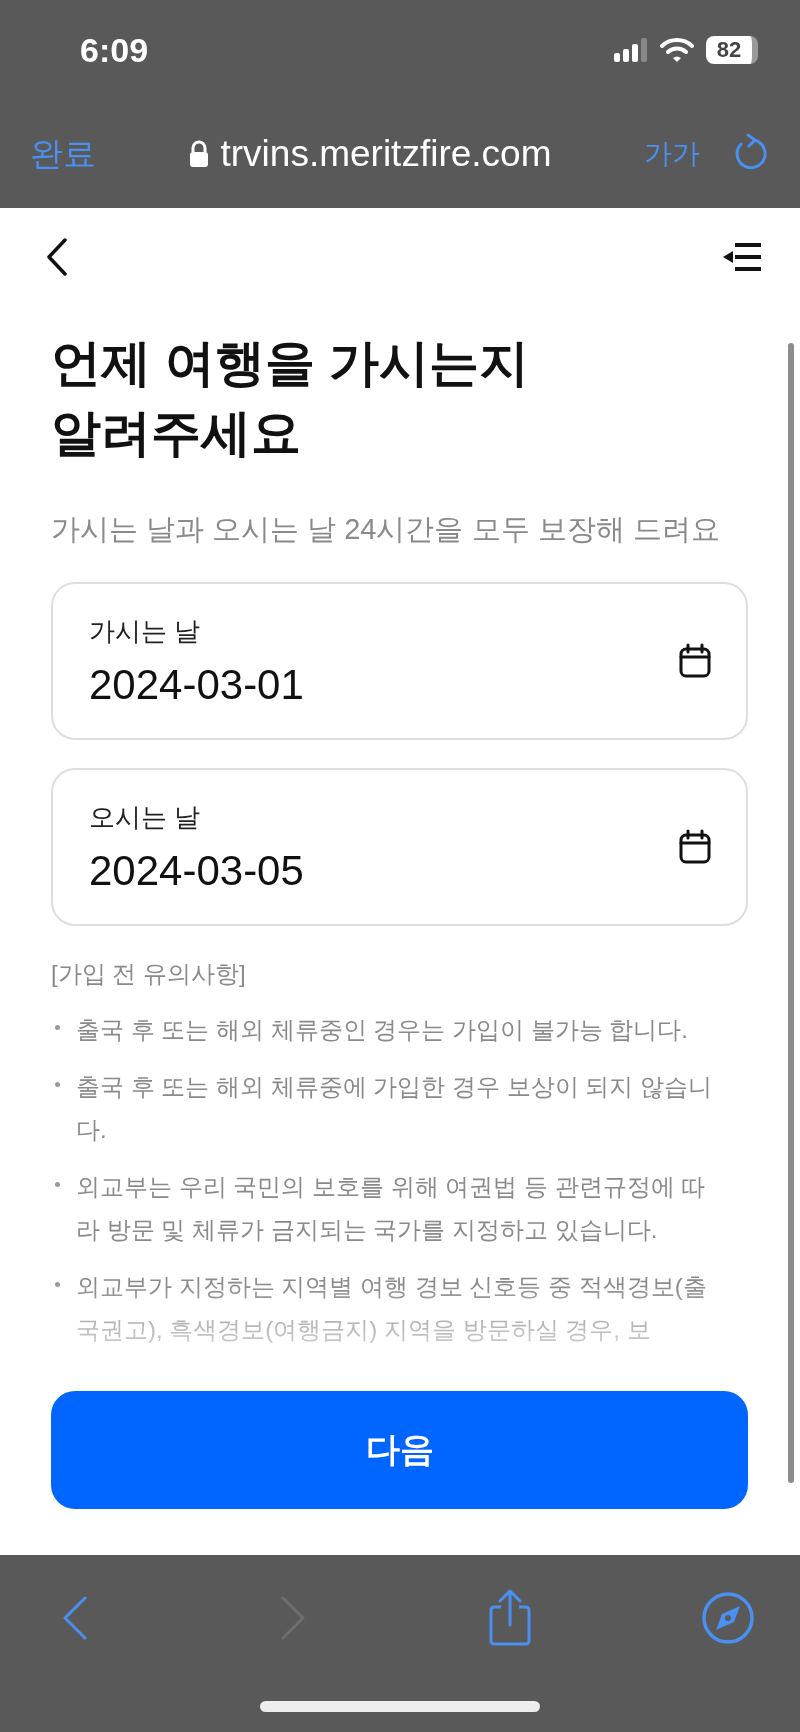 The width and height of the screenshot is (800, 1732). Describe the element at coordinates (391, 1208) in the screenshot. I see `note-text: 외교부는 우리 국민의 보호를 위해 여권법 등 관련규정에 따라 방문 및 체류가 금지되는 국가를 지정하고 있습니다.` at that location.